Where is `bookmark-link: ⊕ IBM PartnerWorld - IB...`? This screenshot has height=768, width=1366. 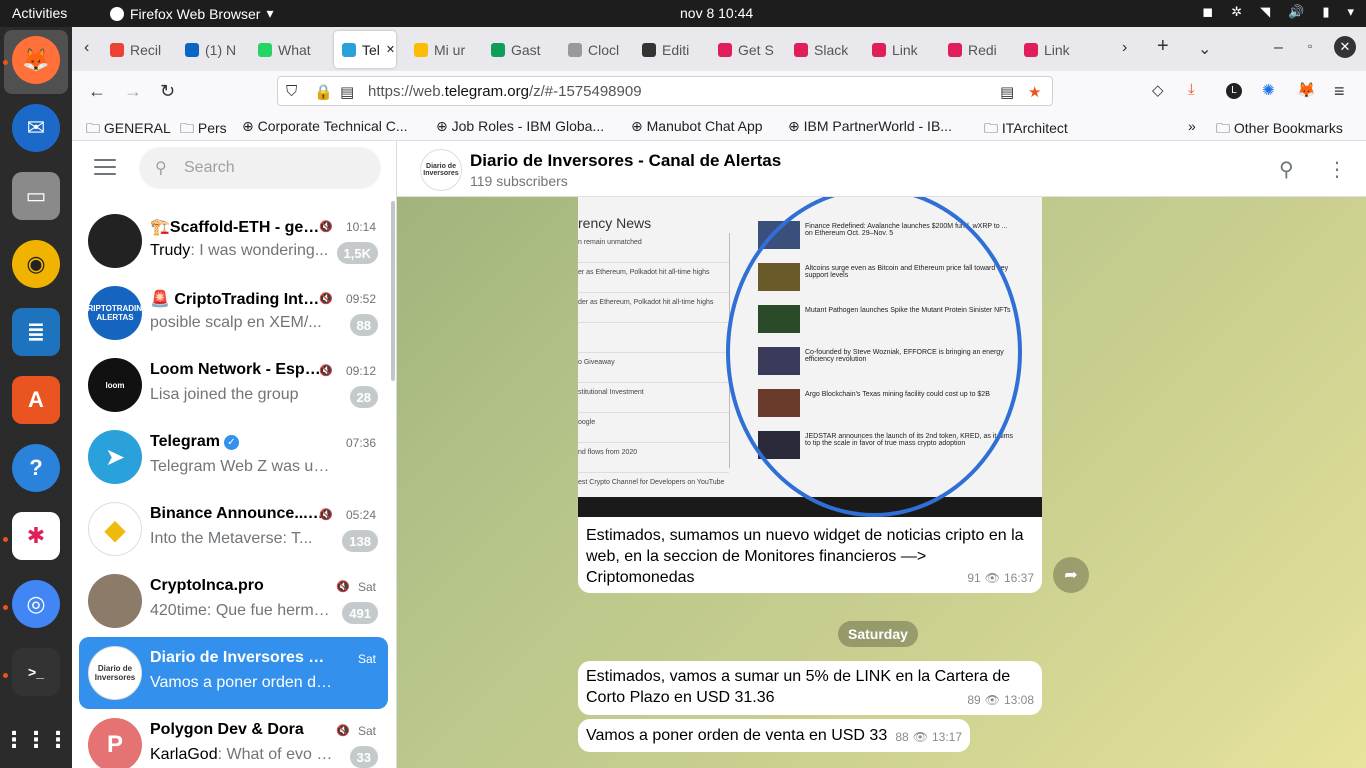
bookmark-link: ⊕ IBM PartnerWorld - IB... is located at coordinates (870, 126).